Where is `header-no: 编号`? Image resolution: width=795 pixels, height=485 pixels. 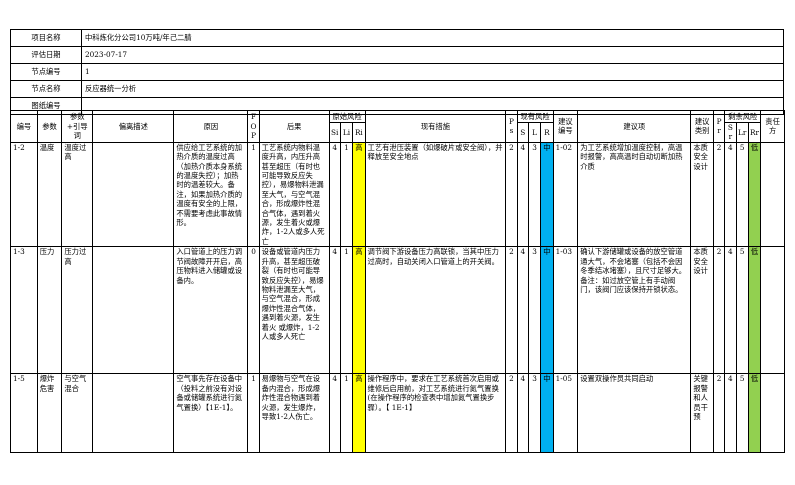
header-no: 编号 is located at coordinates (24, 126).